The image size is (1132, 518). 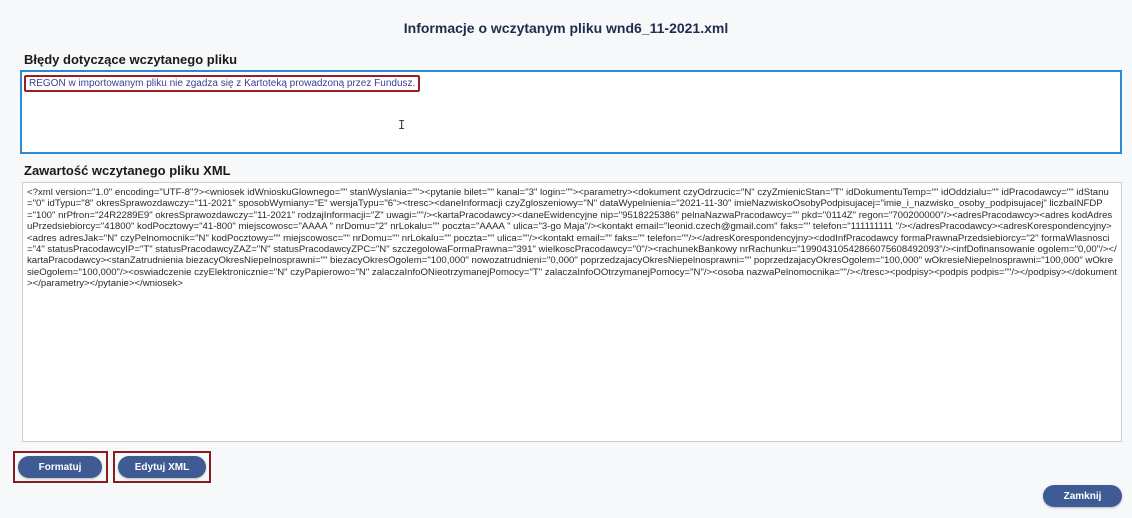 I want to click on edit-xml-button: Edytuj XML, so click(x=162, y=467).